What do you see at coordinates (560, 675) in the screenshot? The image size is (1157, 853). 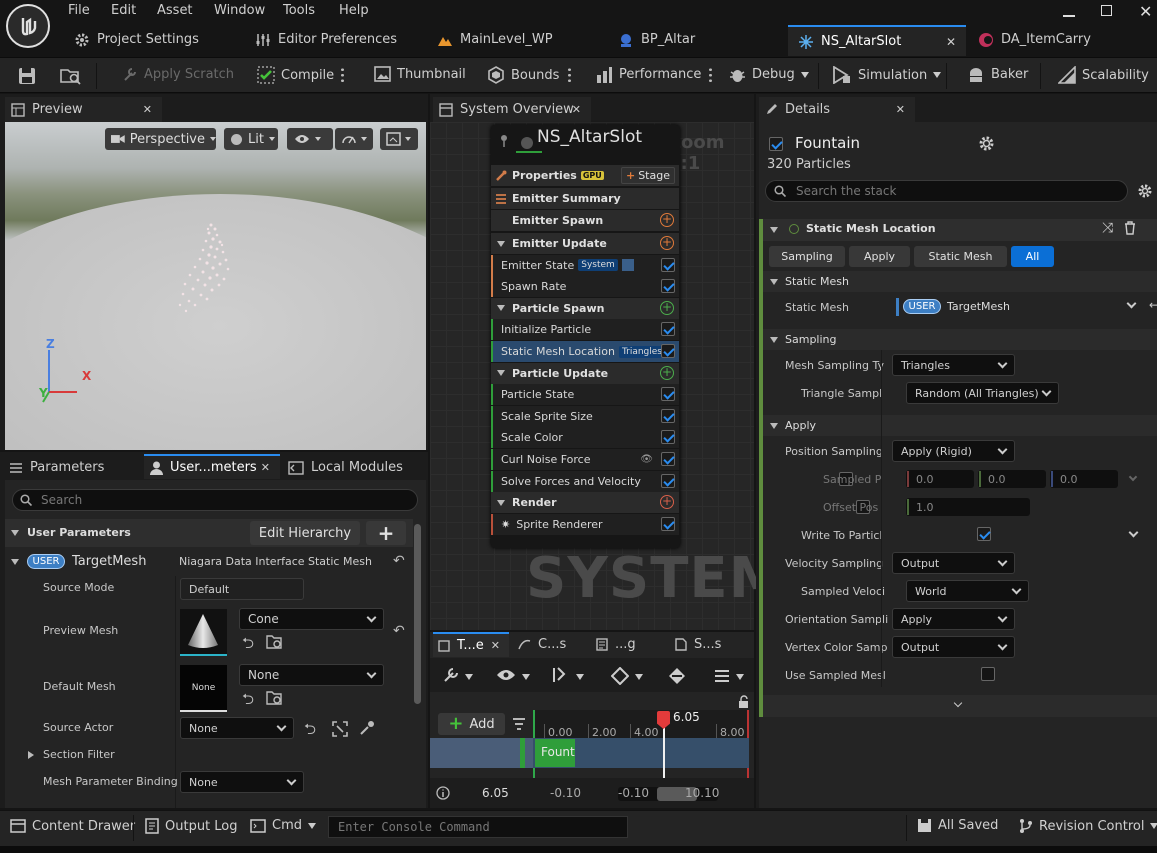 I see `snap-icon` at bounding box center [560, 675].